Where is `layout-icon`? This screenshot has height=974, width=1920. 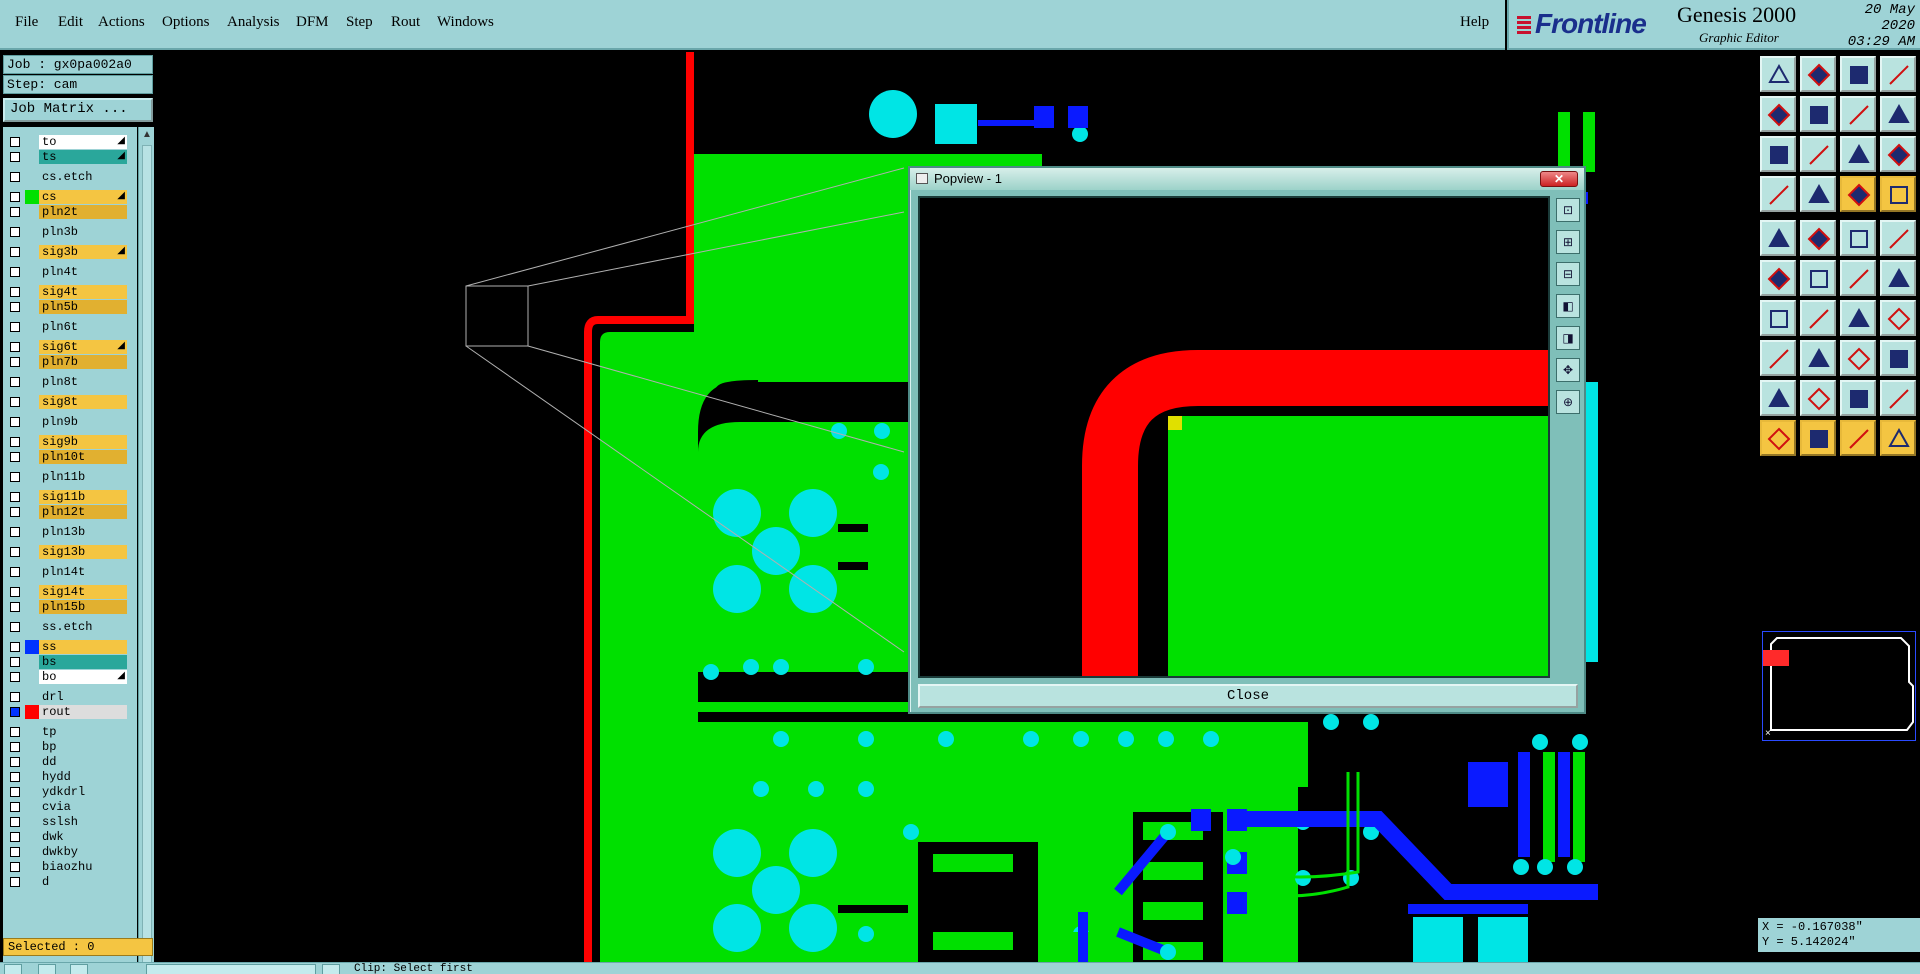
layout-icon is located at coordinates (1898, 74).